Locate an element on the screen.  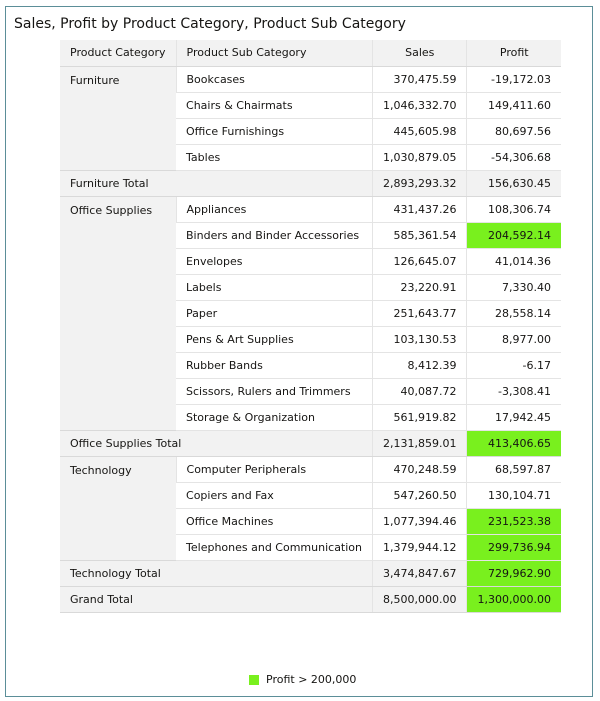
category-total-row: Technology Total 3,474,847.67 729,962.90 is located at coordinates (310, 573).